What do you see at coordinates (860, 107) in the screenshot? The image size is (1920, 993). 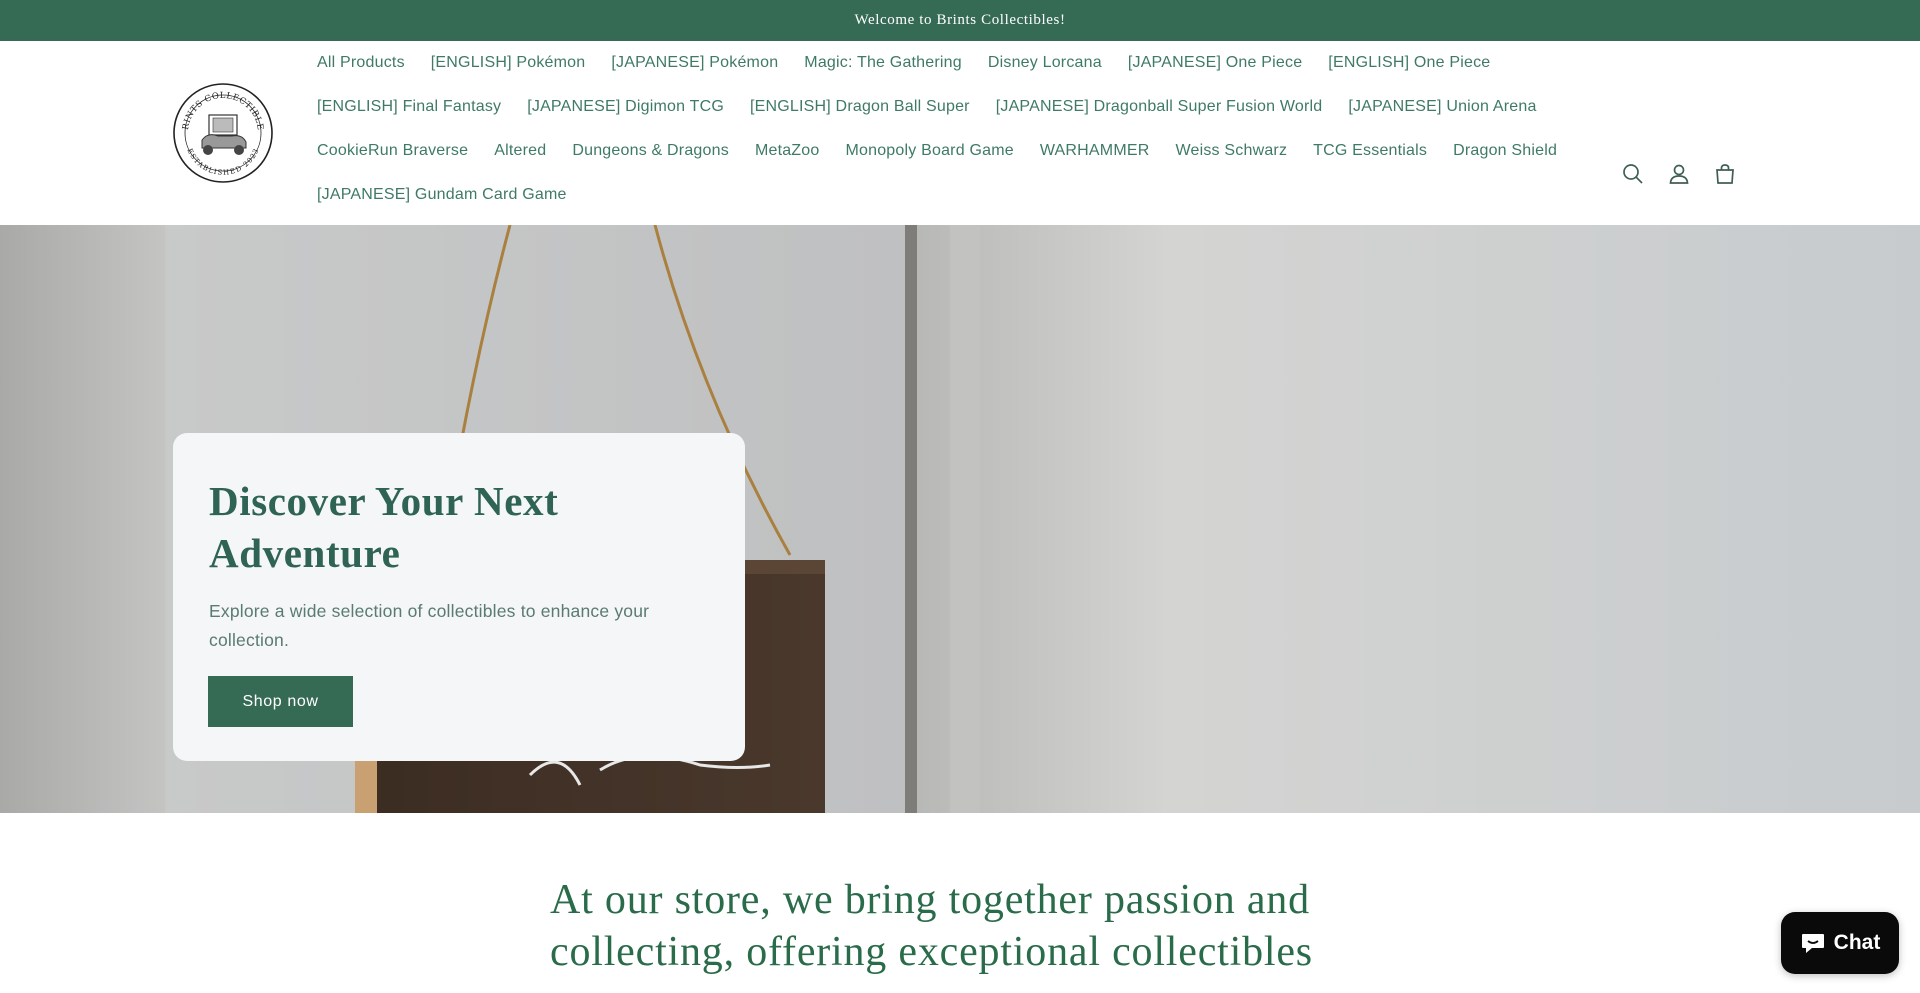 I see `nav-item-english-dragon-ball-super: [ENGLISH] Dragon Ball Super` at bounding box center [860, 107].